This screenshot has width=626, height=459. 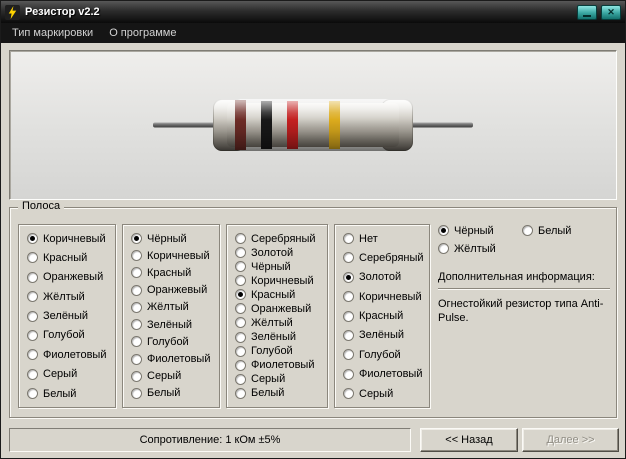 What do you see at coordinates (524, 239) in the screenshot?
I see `extra-options: Чёрный Белый Жёлтый` at bounding box center [524, 239].